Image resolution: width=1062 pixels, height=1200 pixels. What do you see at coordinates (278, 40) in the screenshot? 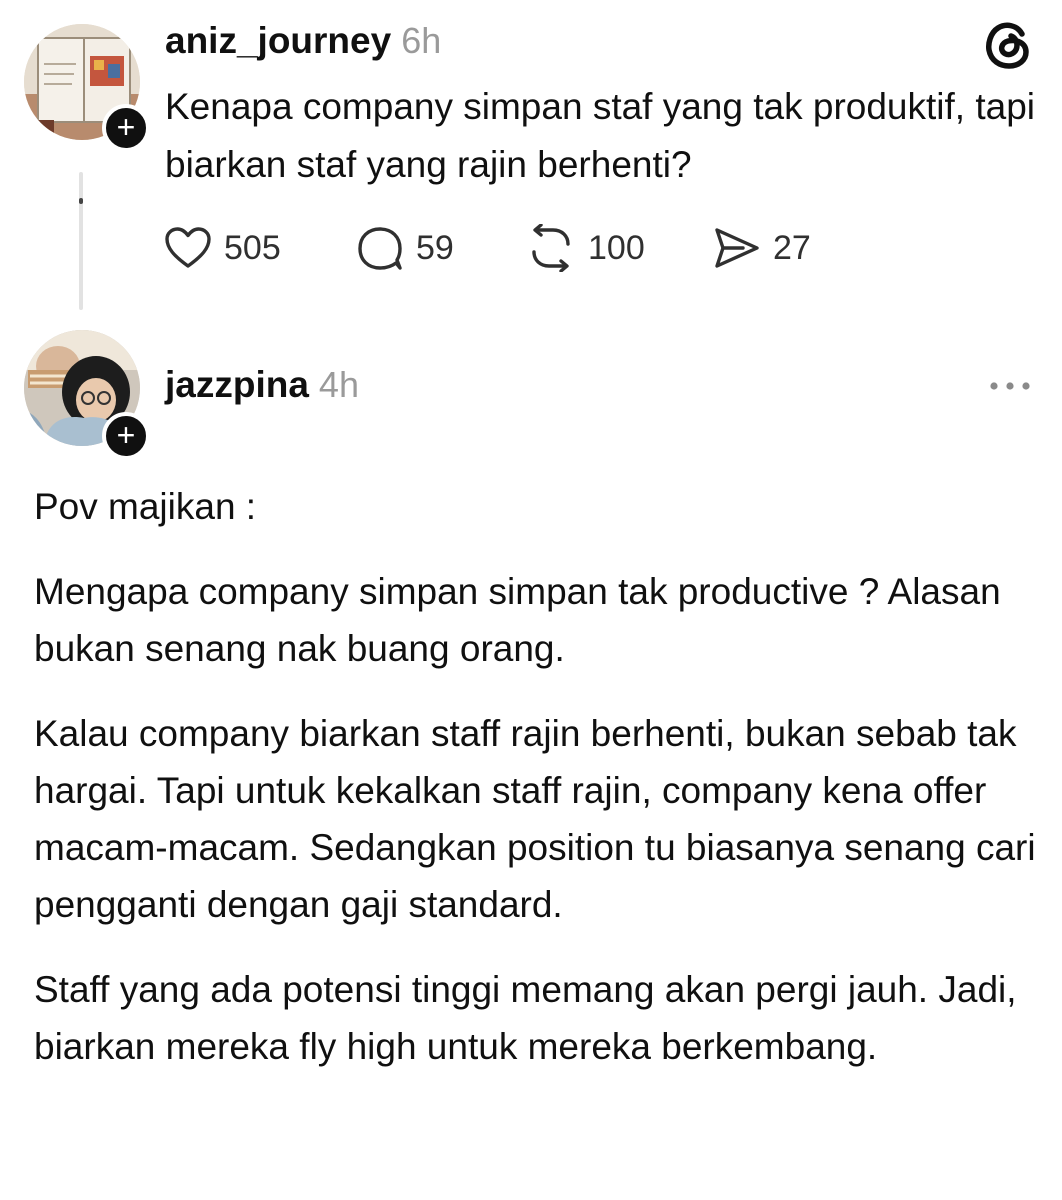
I see `username: aniz_journey` at bounding box center [278, 40].